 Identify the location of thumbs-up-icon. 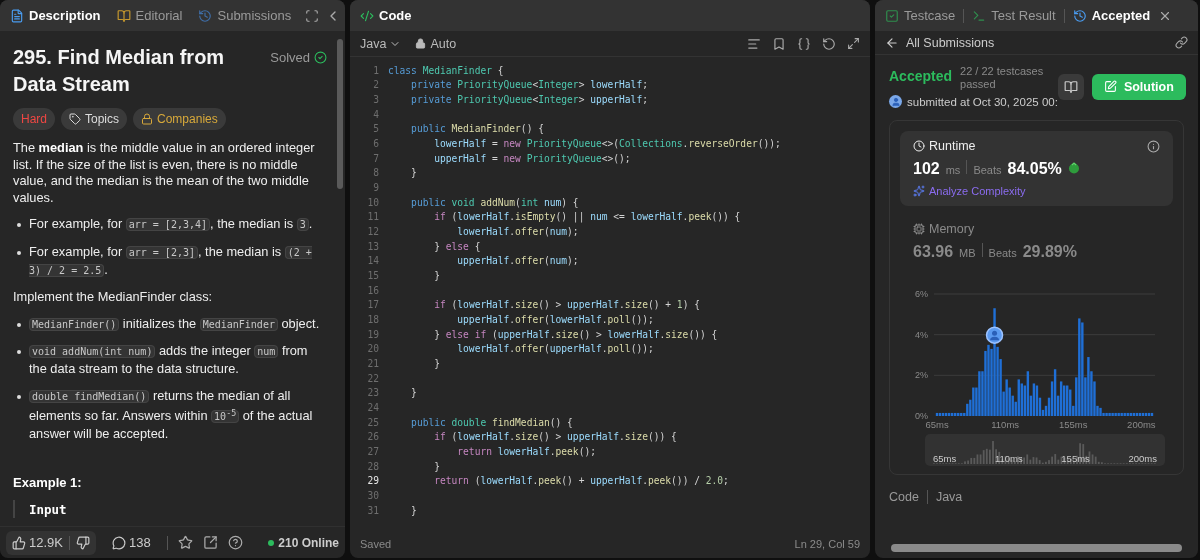
(19, 542).